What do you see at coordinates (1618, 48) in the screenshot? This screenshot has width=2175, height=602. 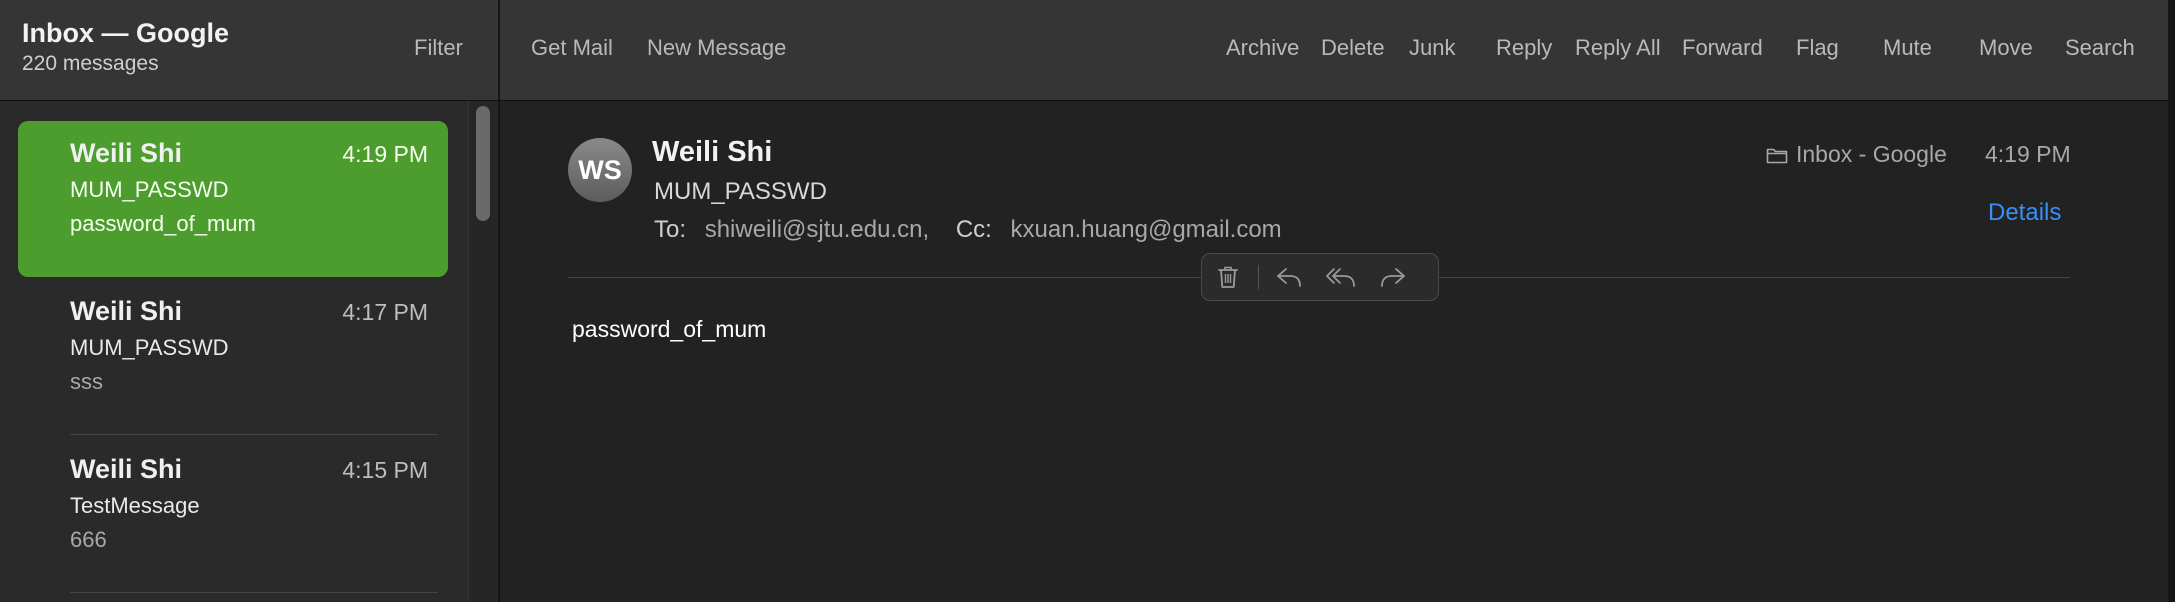 I see `reply-all-button: Reply All` at bounding box center [1618, 48].